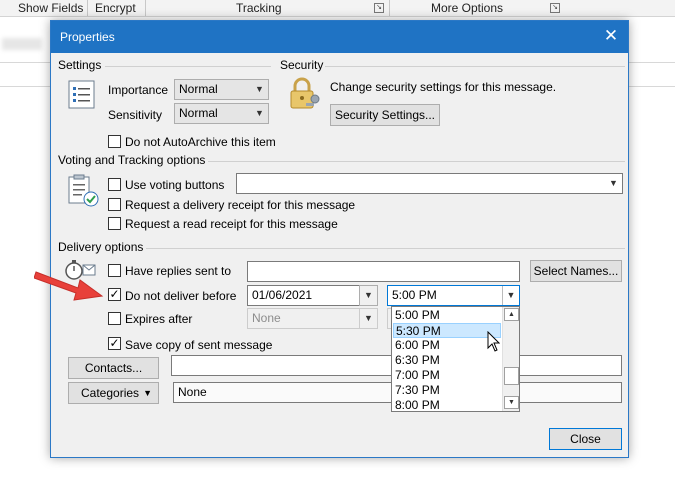 This screenshot has height=488, width=675. I want to click on time-option: 6:00 PM, so click(447, 345).